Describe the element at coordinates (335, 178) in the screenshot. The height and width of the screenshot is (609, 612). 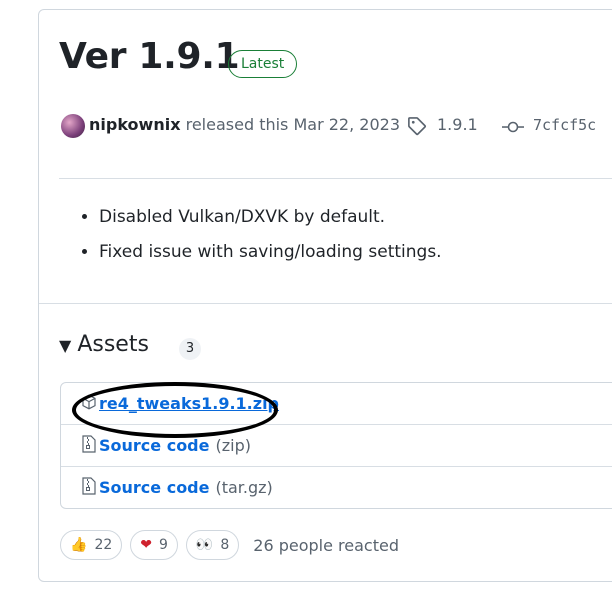
I see `divider` at that location.